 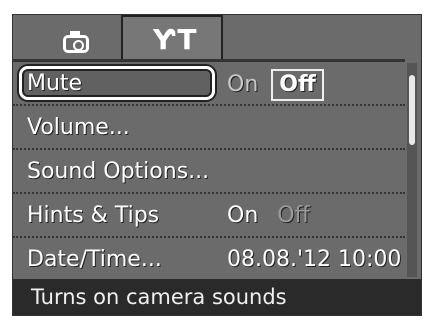 What do you see at coordinates (55, 83) in the screenshot?
I see `menu-item-label: Mute` at bounding box center [55, 83].